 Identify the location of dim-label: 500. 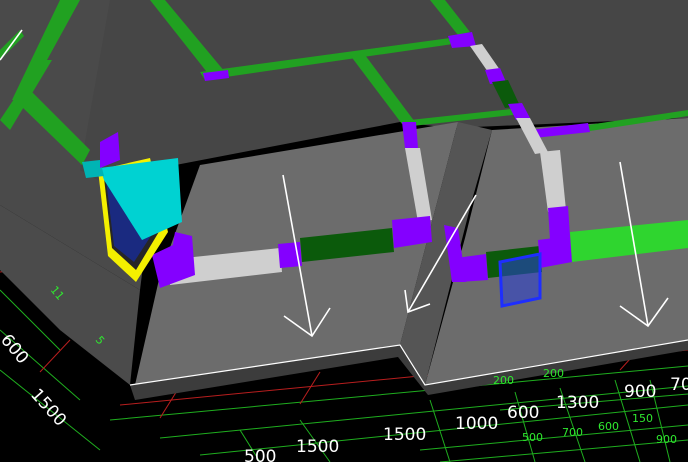
(260, 454).